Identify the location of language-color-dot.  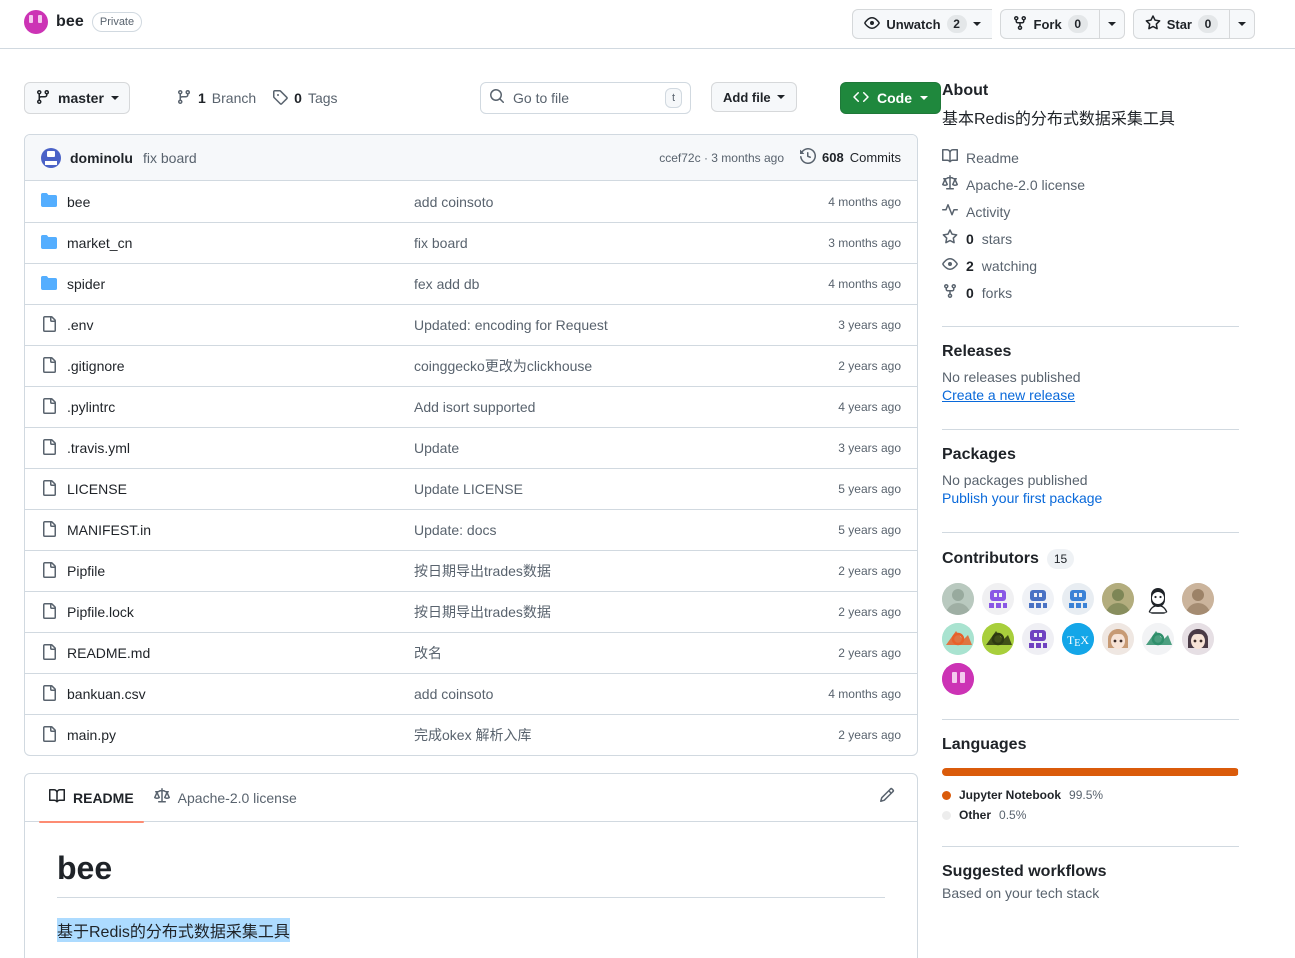
(946, 795).